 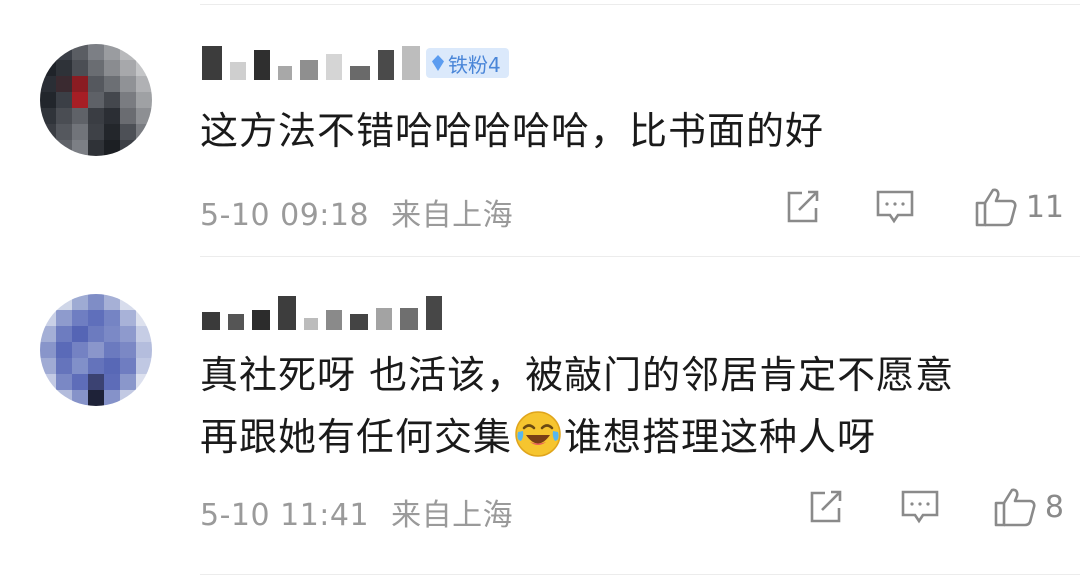 I want to click on like-count: 11, so click(x=1044, y=207).